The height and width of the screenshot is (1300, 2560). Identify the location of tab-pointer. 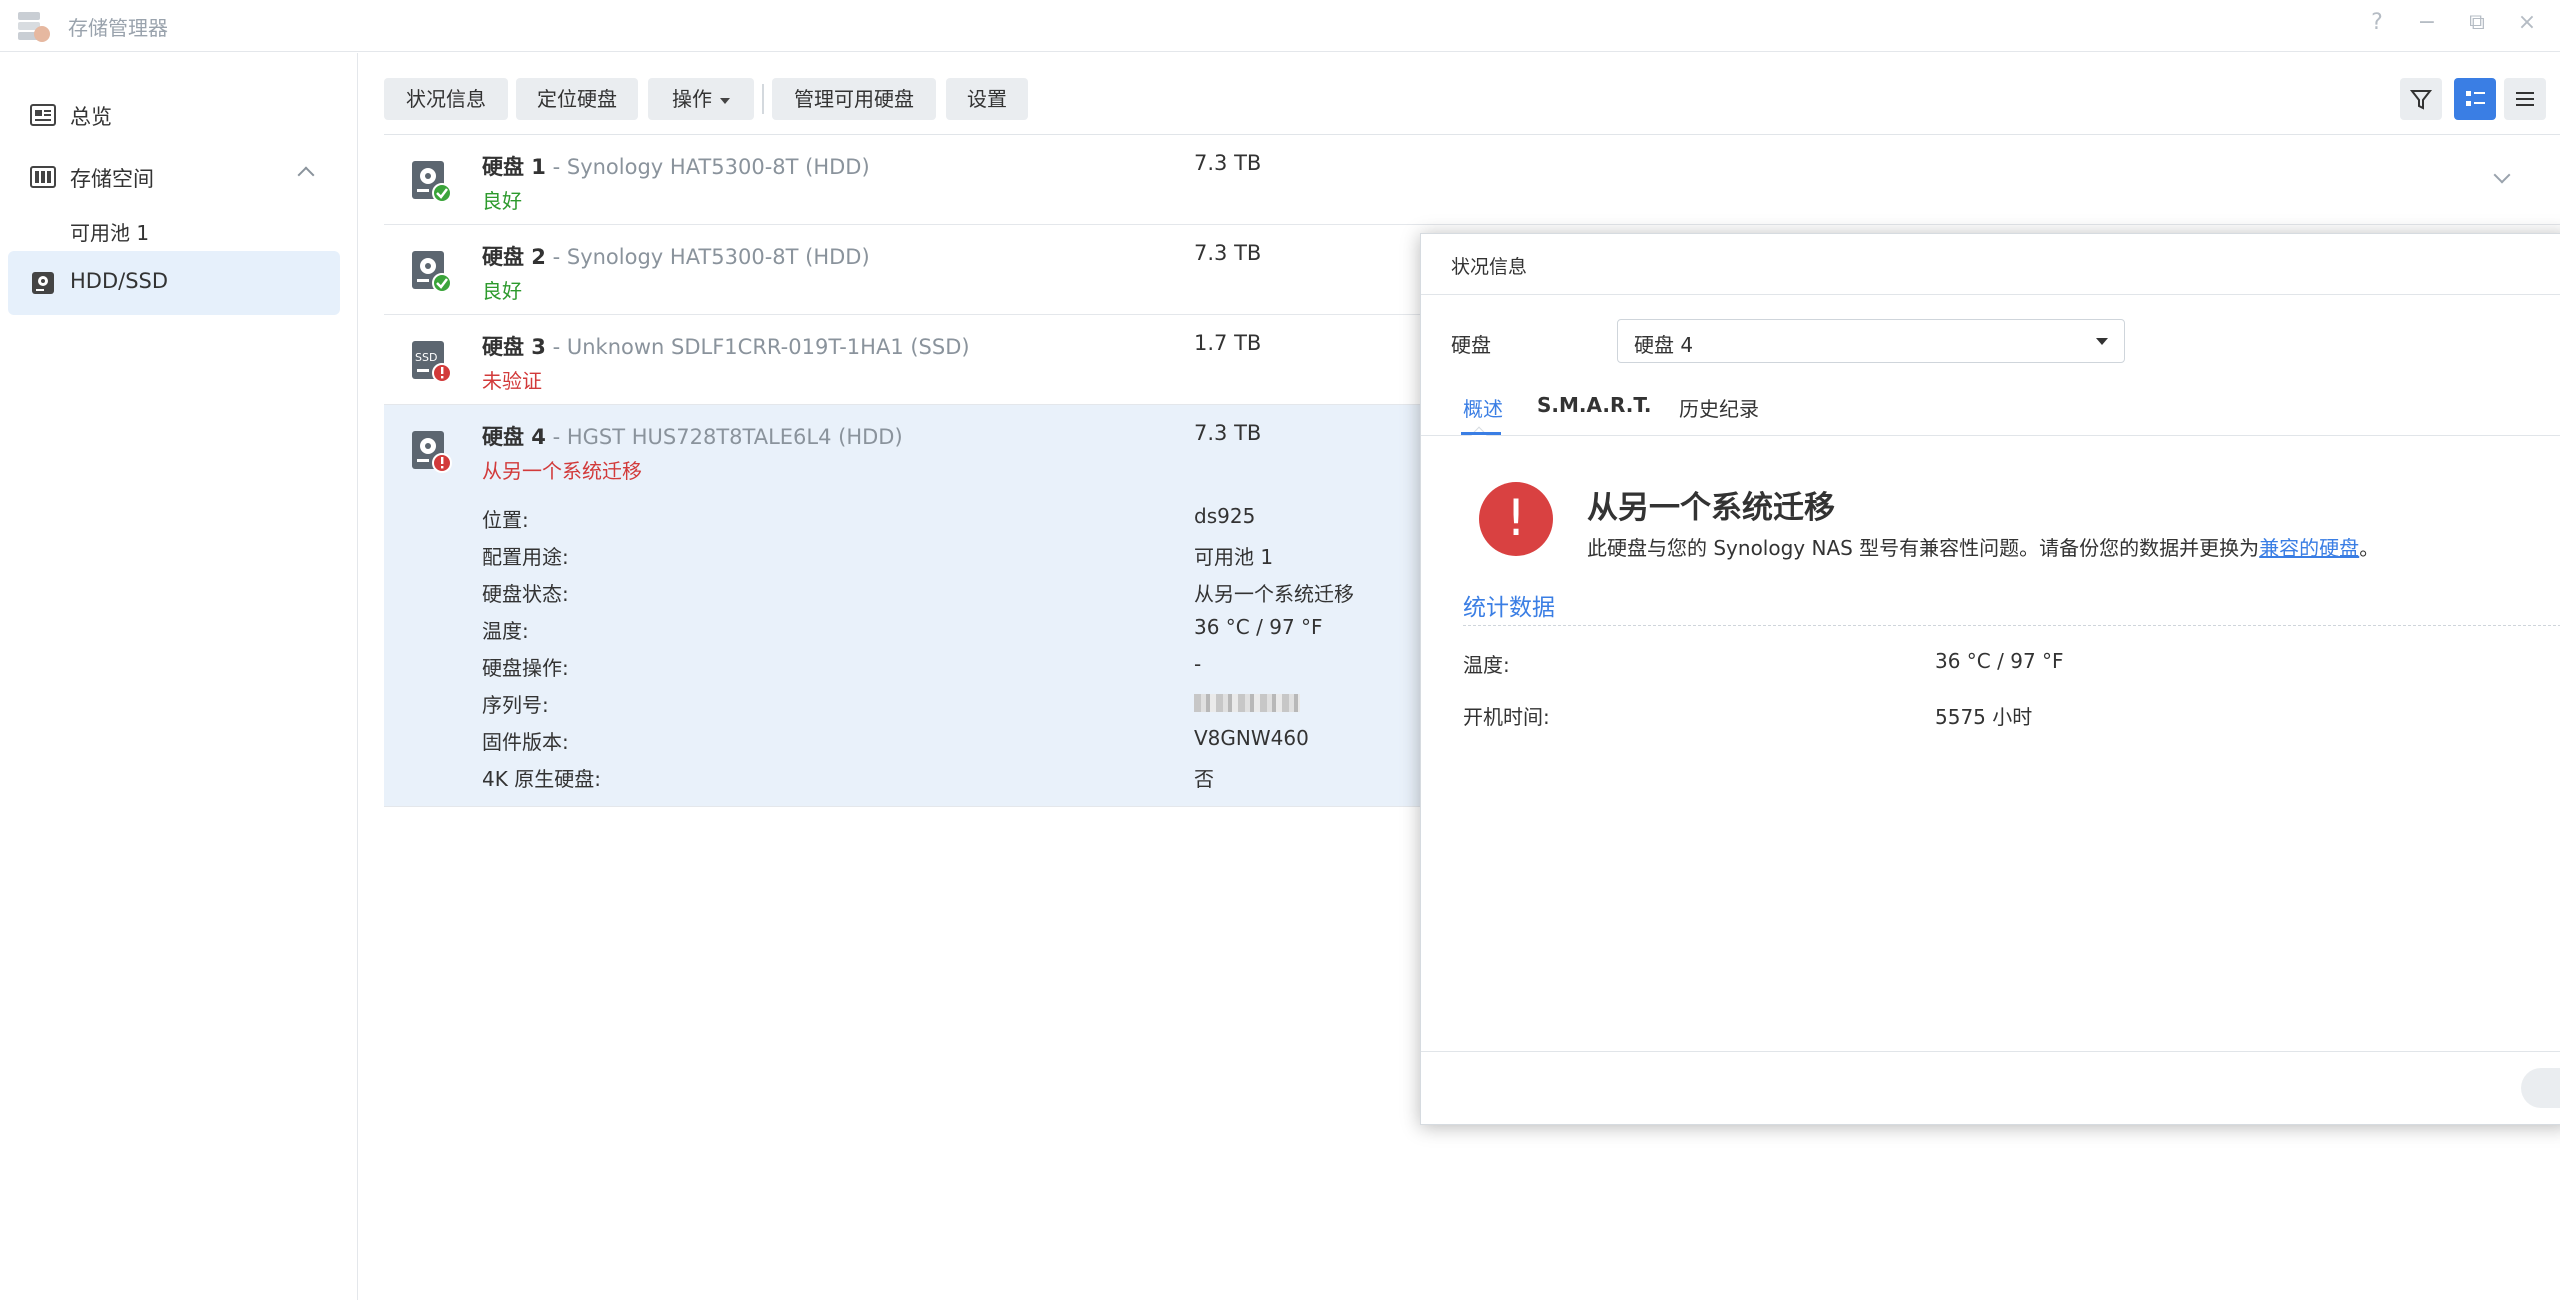
(1479, 435).